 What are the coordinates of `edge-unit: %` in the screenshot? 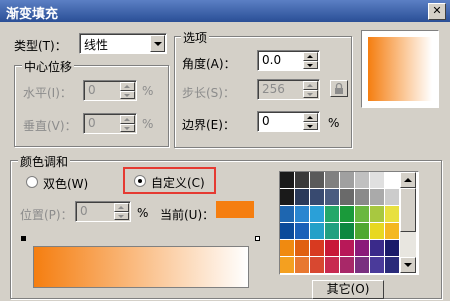 It's located at (334, 123).